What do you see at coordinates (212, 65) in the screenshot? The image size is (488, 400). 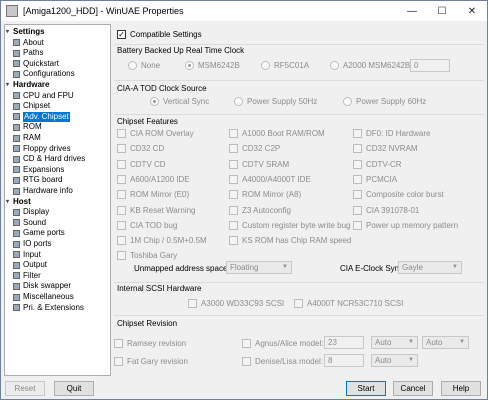 I see `rtc-msm6242b-radio: MSM6242B` at bounding box center [212, 65].